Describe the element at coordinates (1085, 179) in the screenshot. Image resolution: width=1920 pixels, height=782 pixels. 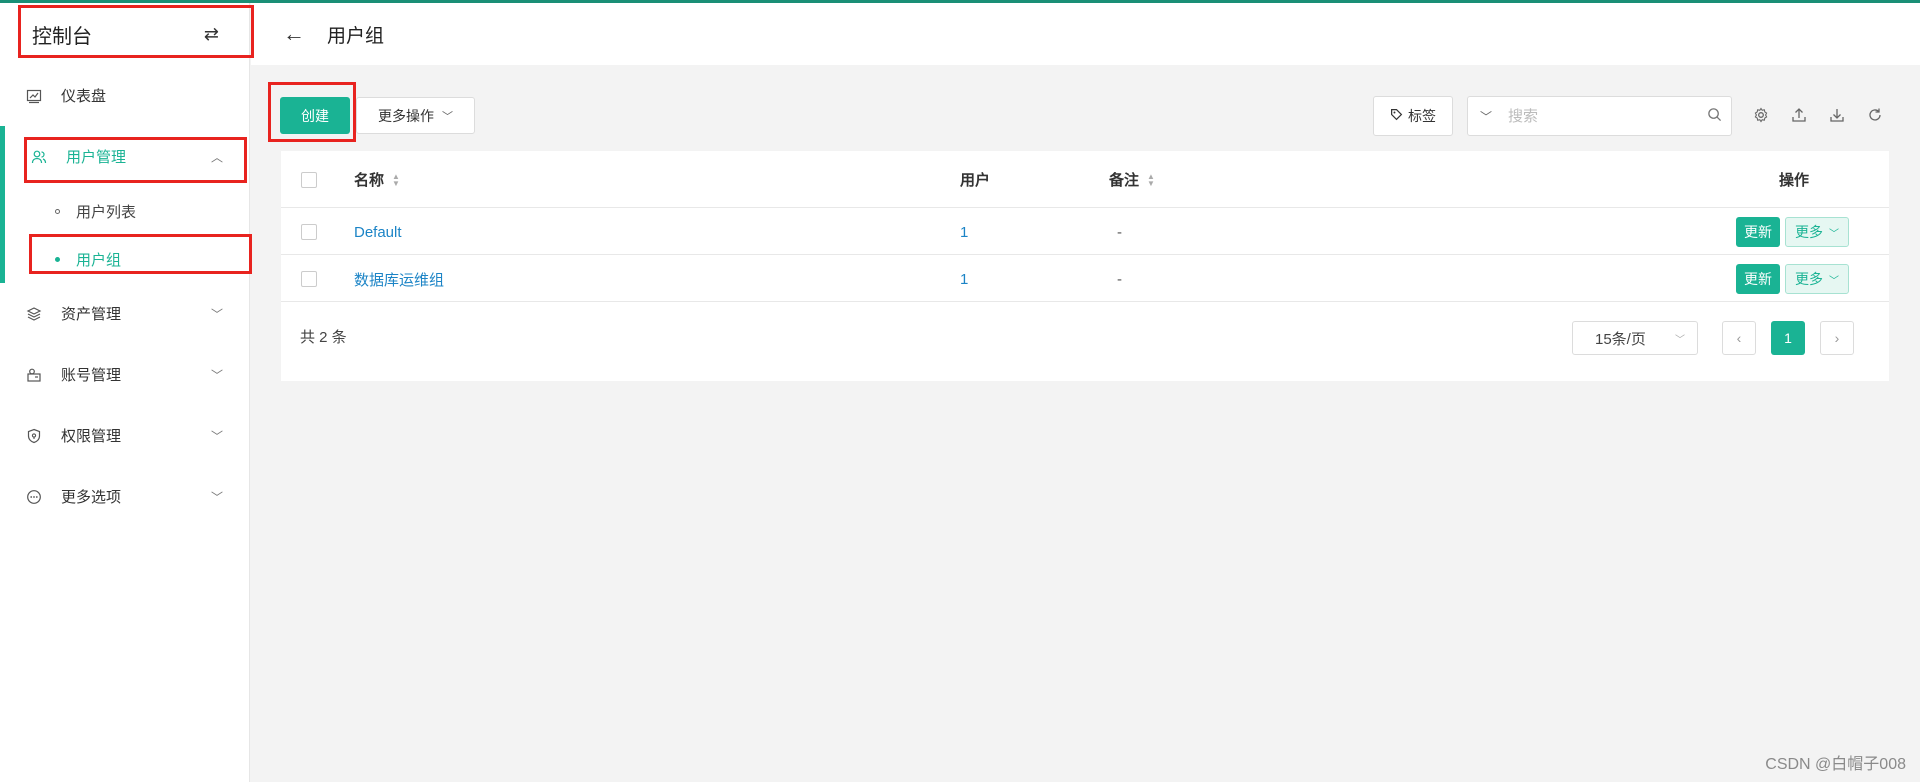
I see `table-header: 名称 ▲ ▼ 用户 备注 ▲ ▼ 操作` at that location.